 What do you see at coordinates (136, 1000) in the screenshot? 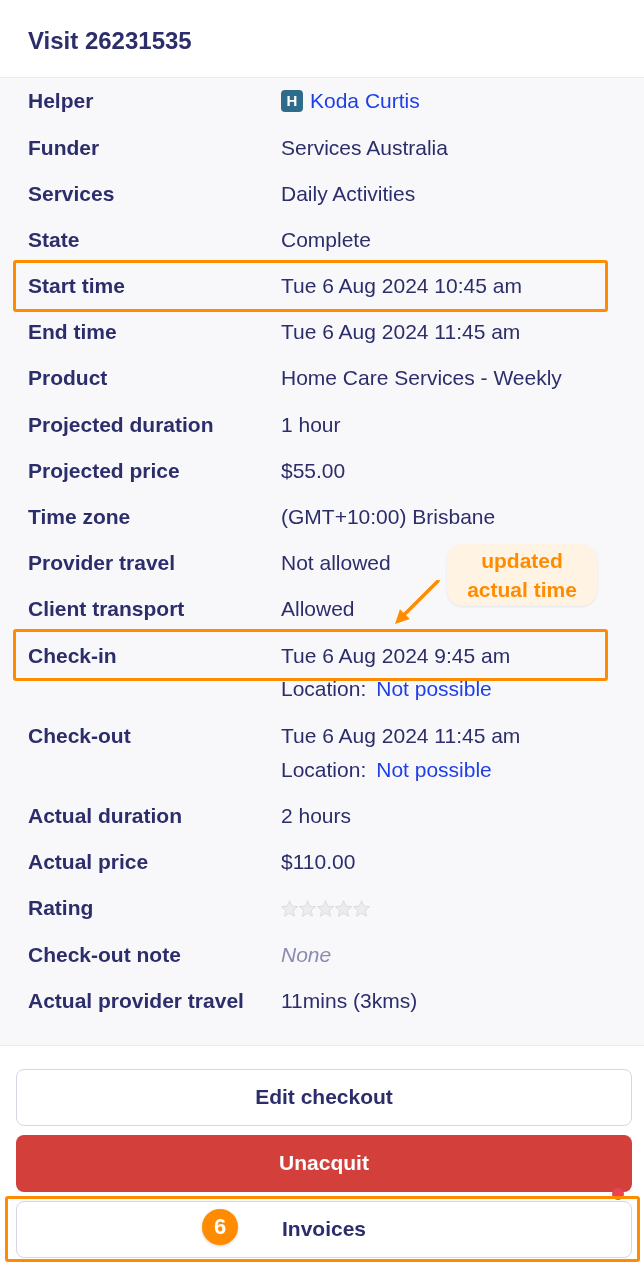
I see `field-label: Actual provider travel` at bounding box center [136, 1000].